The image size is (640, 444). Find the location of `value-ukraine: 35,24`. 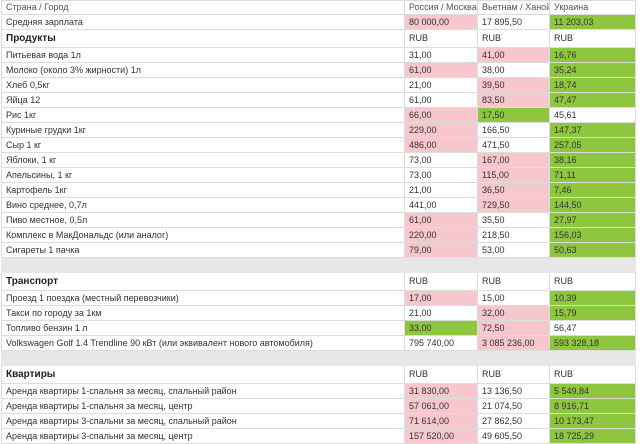

value-ukraine: 35,24 is located at coordinates (592, 70).